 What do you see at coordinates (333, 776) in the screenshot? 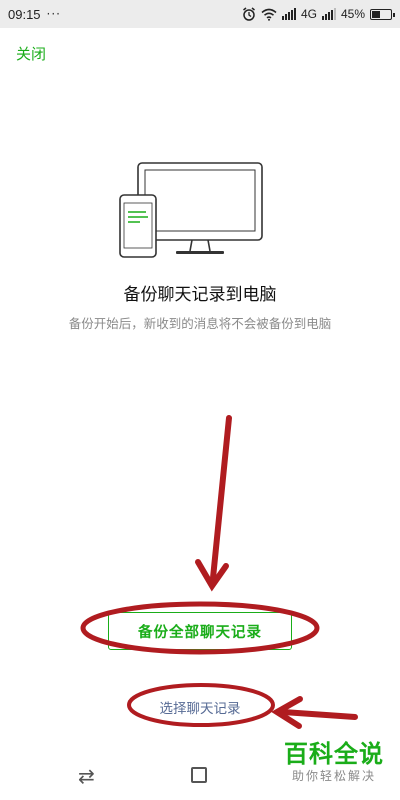
I see `watermark-sub: 助你轻松解决` at bounding box center [333, 776].